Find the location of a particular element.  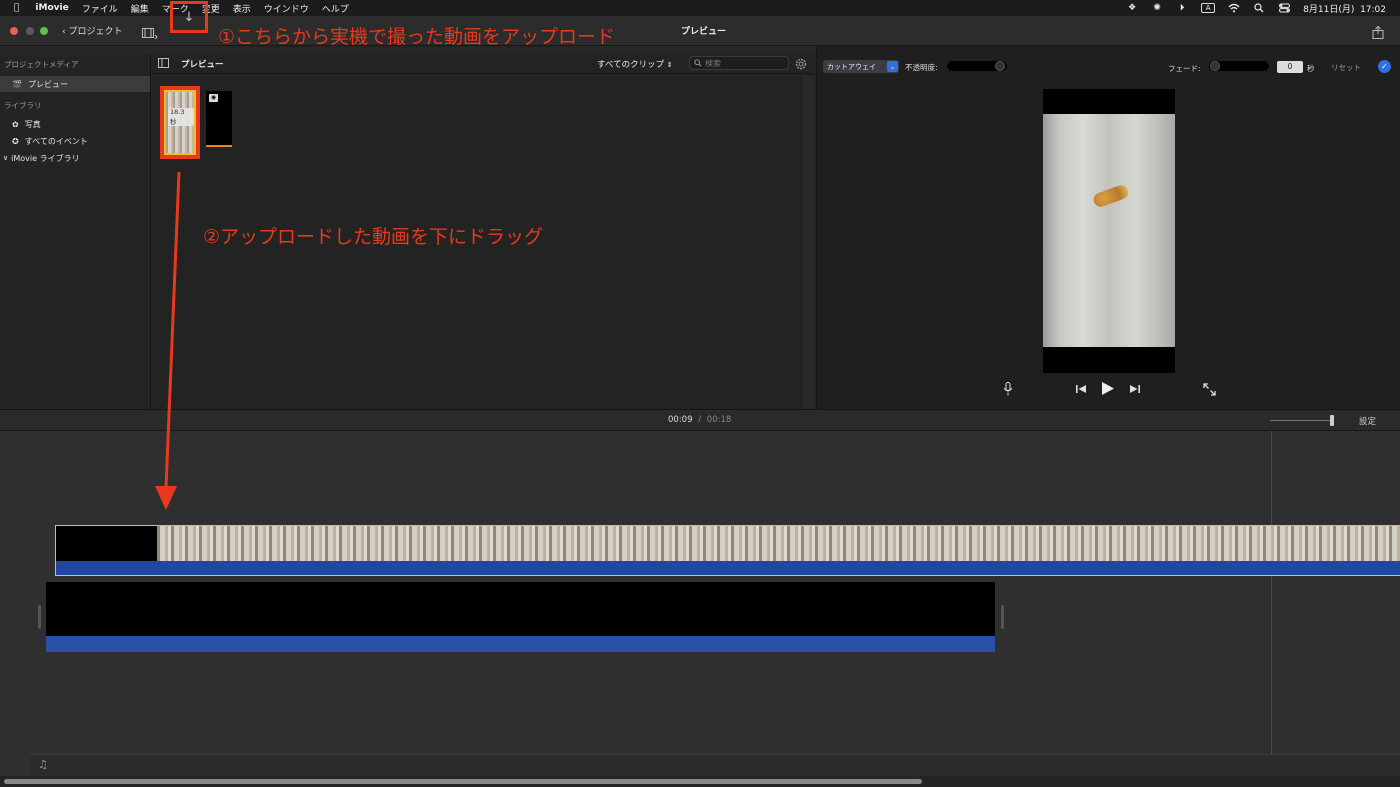

clip-trim-handle-right is located at coordinates (1002, 617).